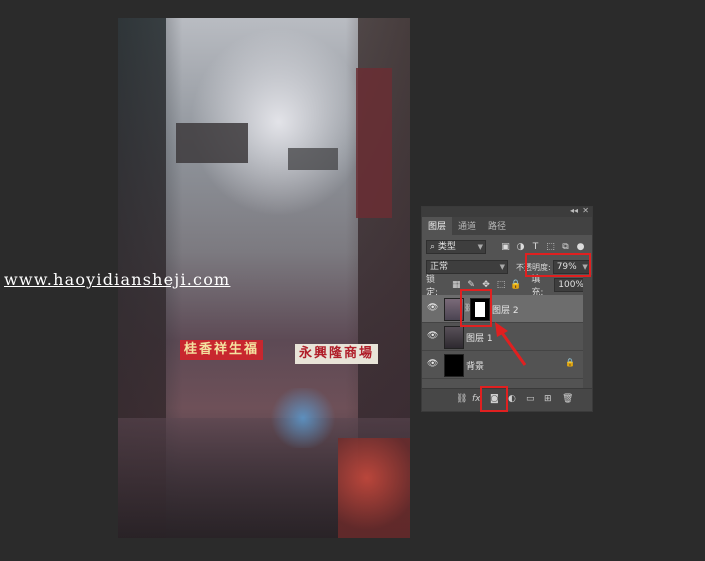  Describe the element at coordinates (511, 344) in the screenshot. I see `annotation-arrow` at that location.